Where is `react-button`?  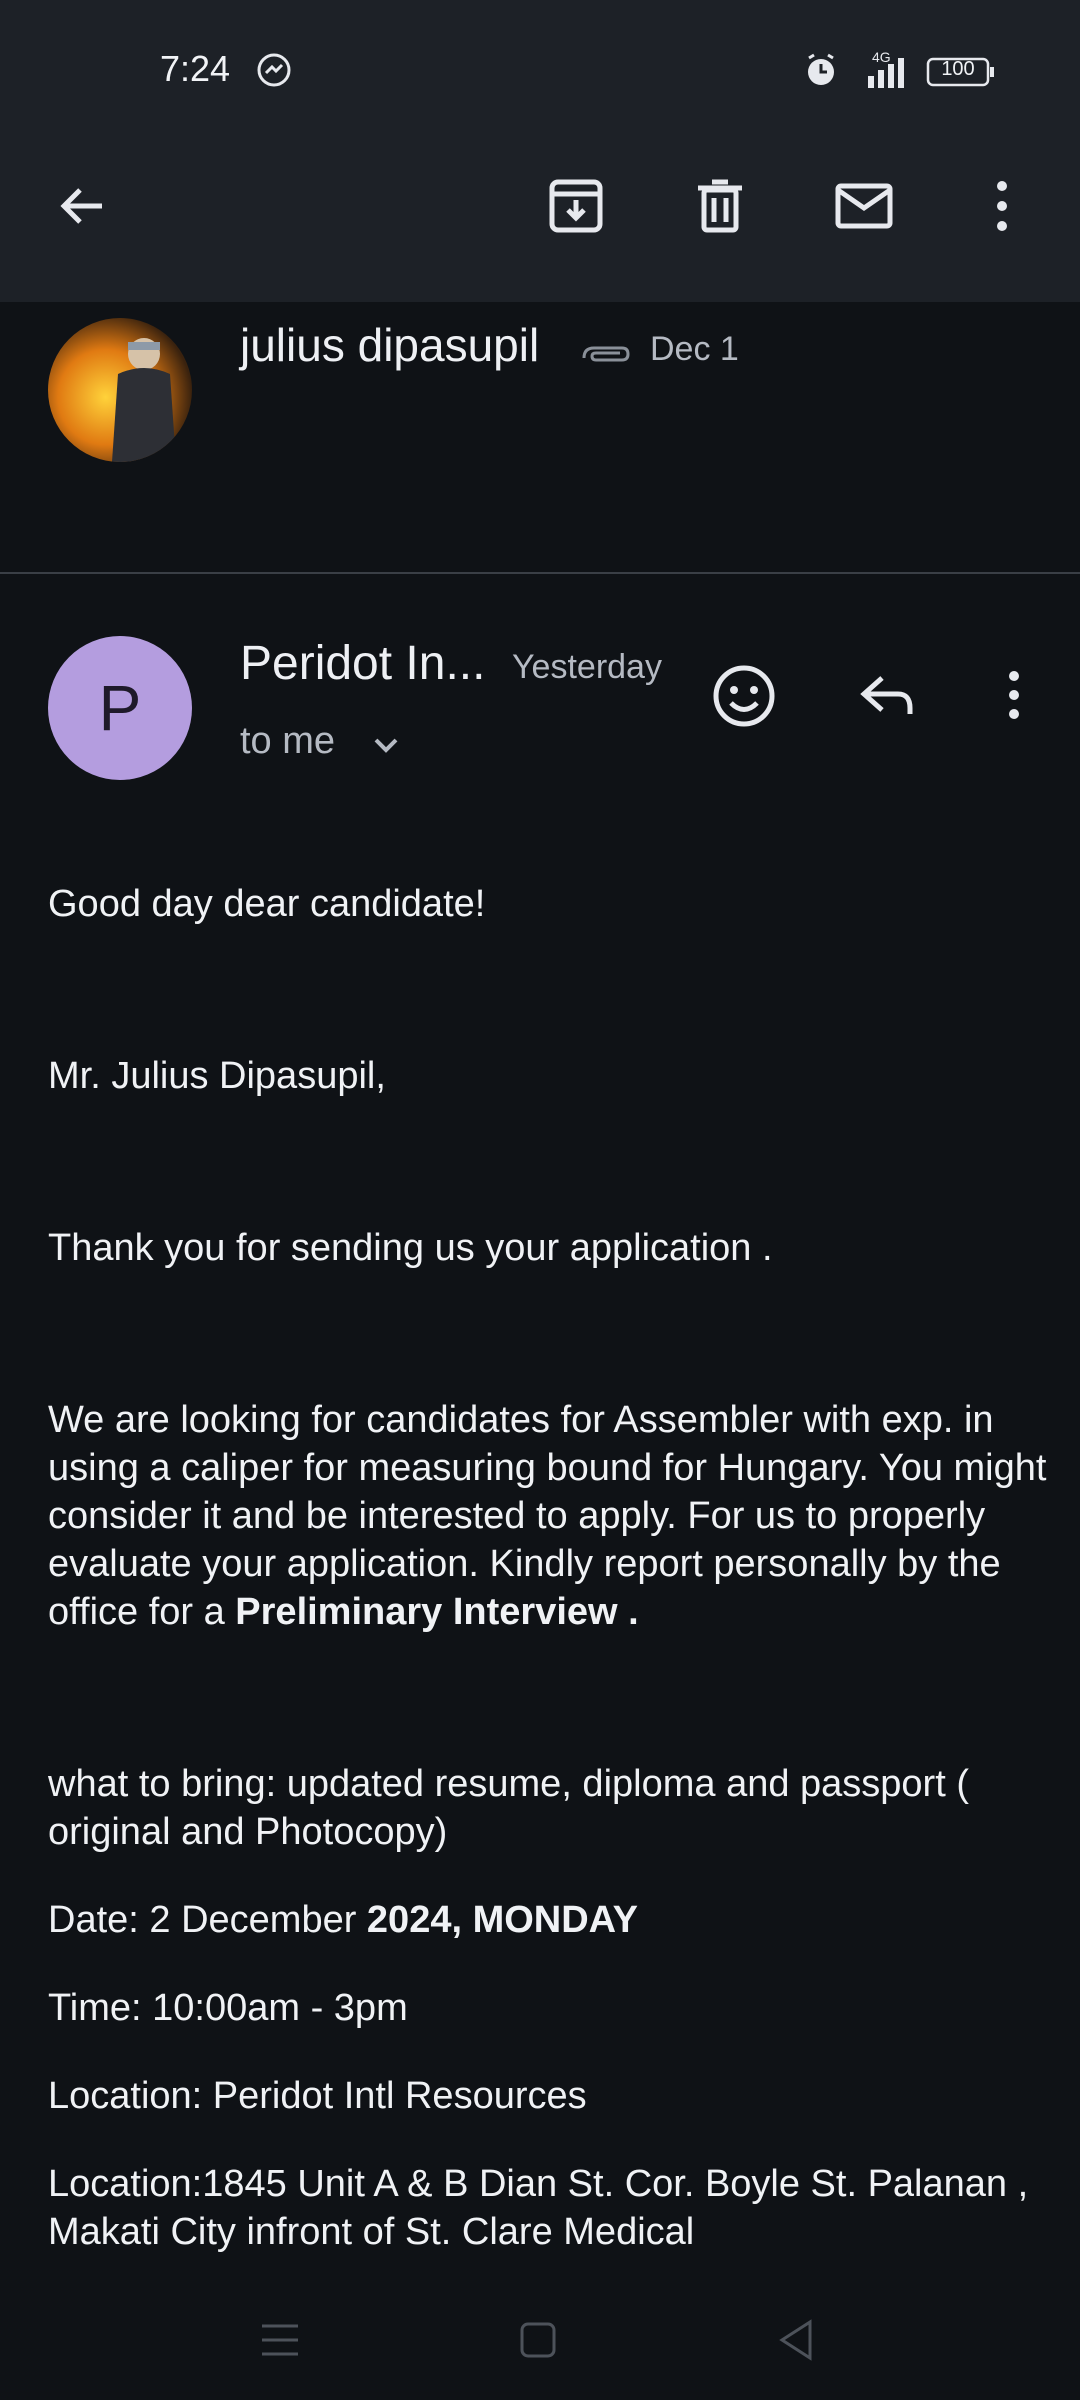 react-button is located at coordinates (744, 696).